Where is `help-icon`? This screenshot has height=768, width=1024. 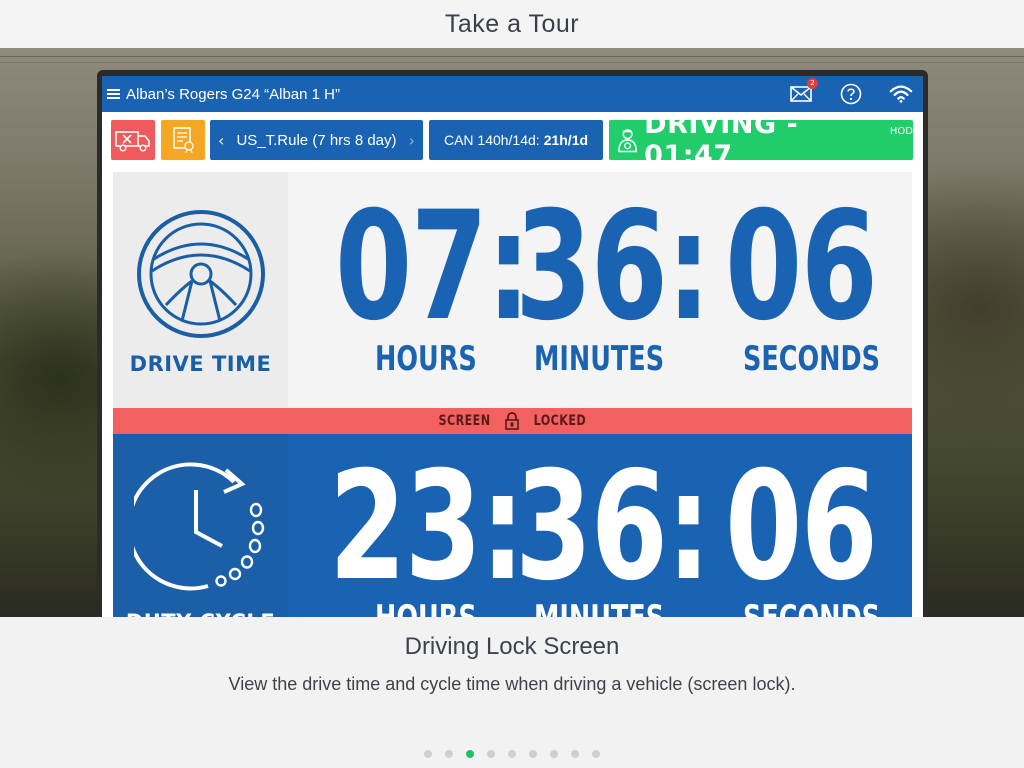
help-icon is located at coordinates (851, 94).